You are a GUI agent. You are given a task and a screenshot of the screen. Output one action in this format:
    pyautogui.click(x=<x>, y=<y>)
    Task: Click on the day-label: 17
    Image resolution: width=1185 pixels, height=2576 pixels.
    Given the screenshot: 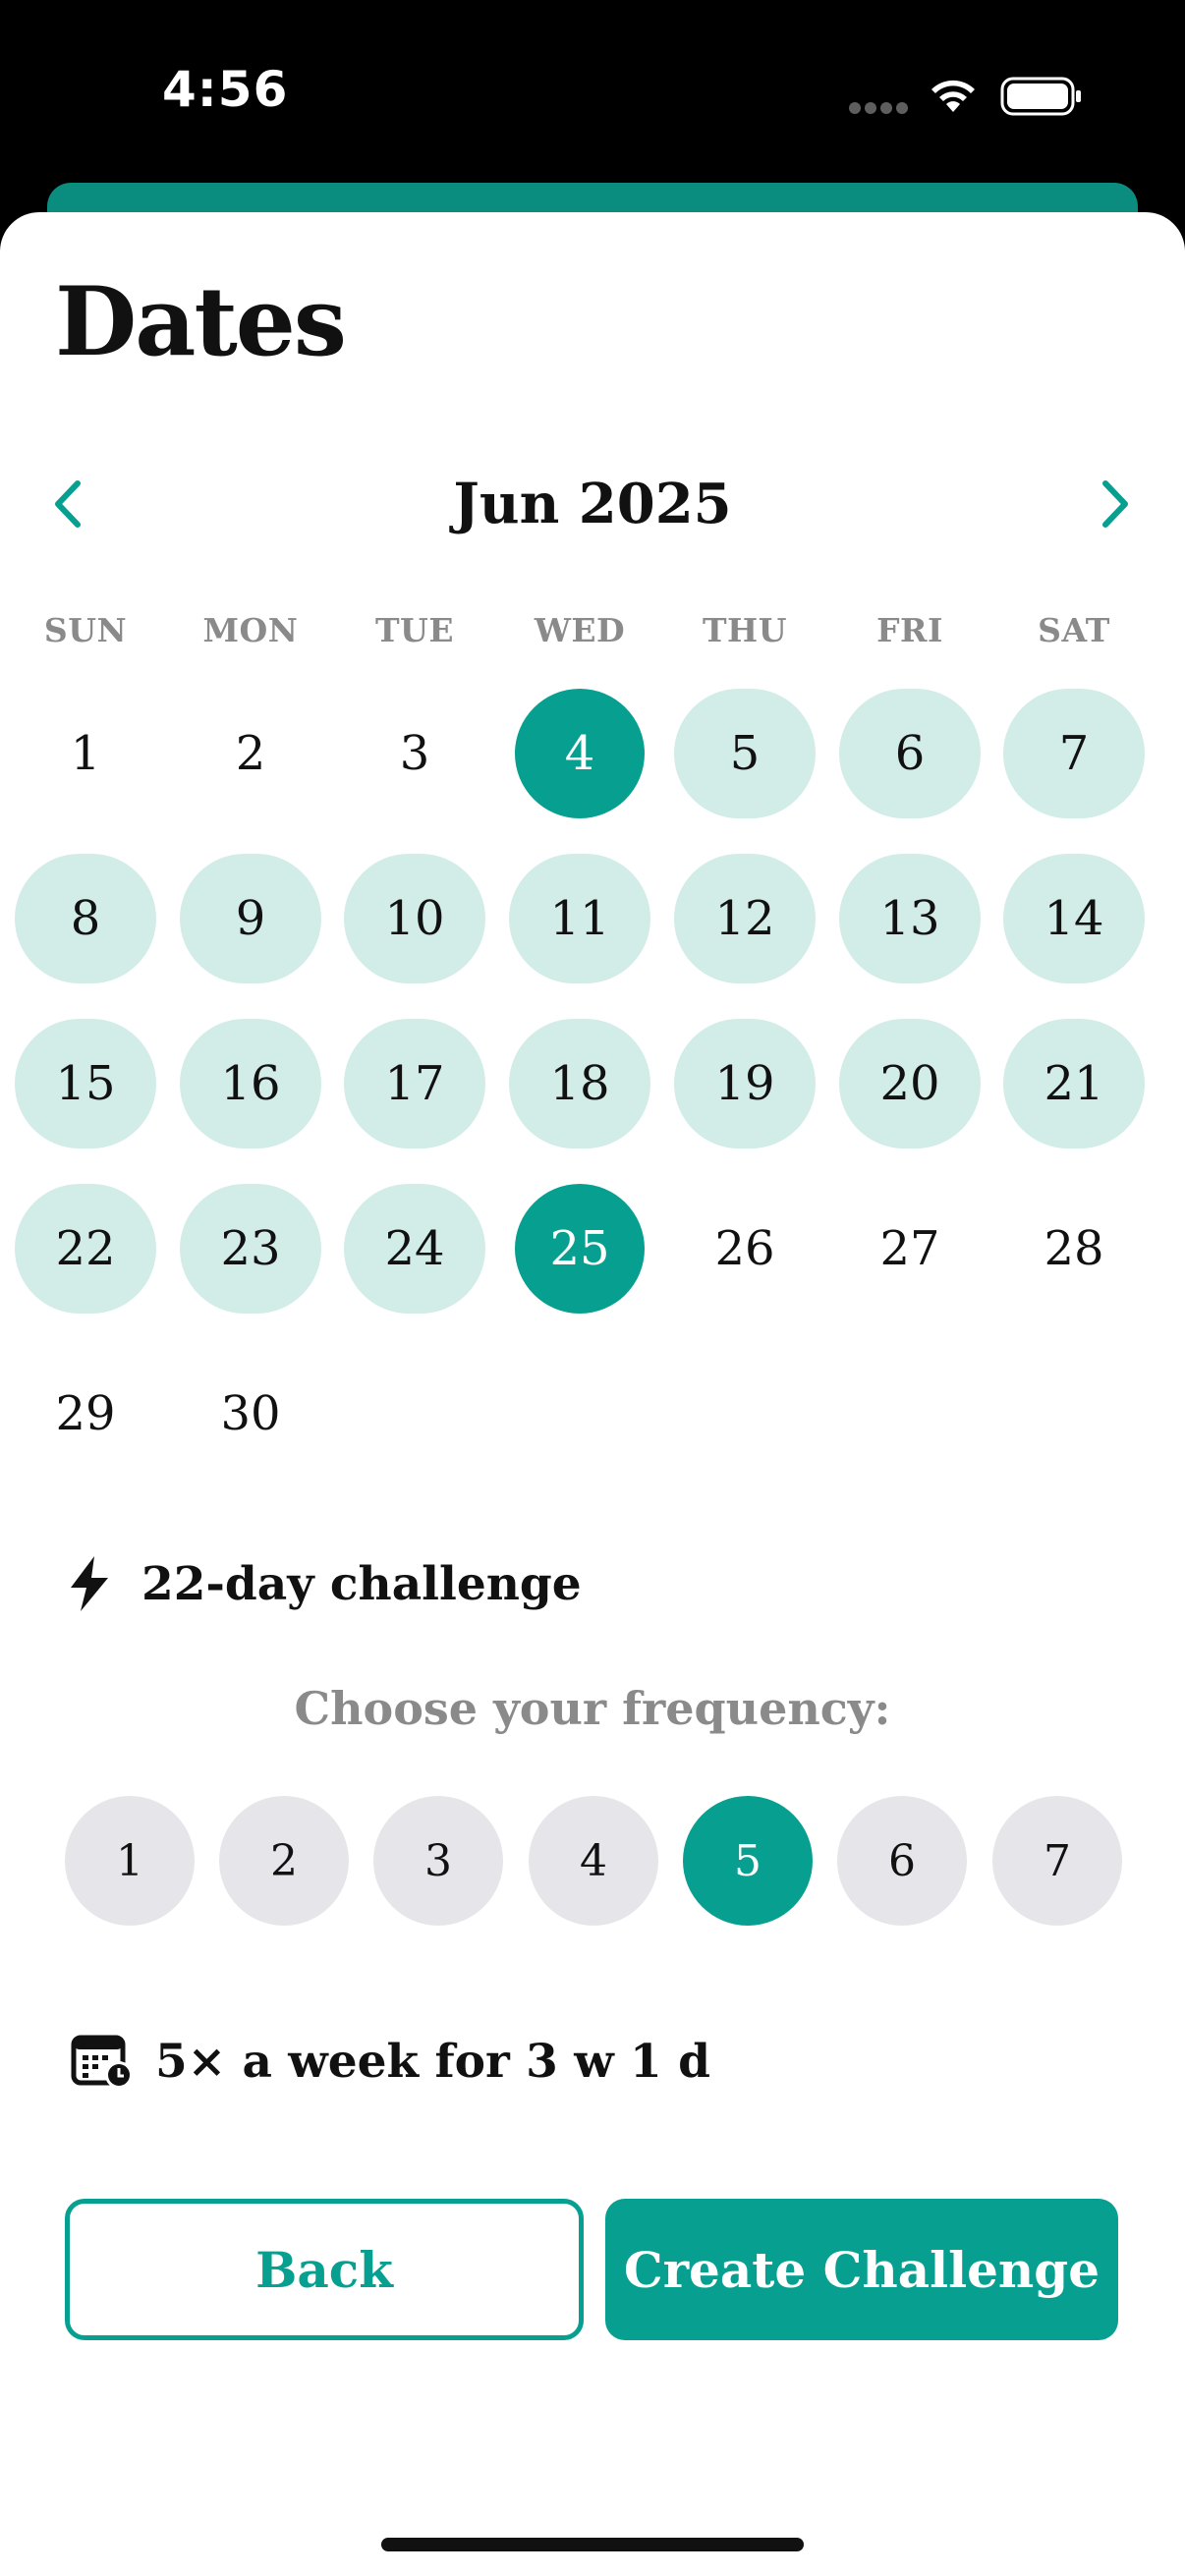 What is the action you would take?
    pyautogui.click(x=415, y=1083)
    